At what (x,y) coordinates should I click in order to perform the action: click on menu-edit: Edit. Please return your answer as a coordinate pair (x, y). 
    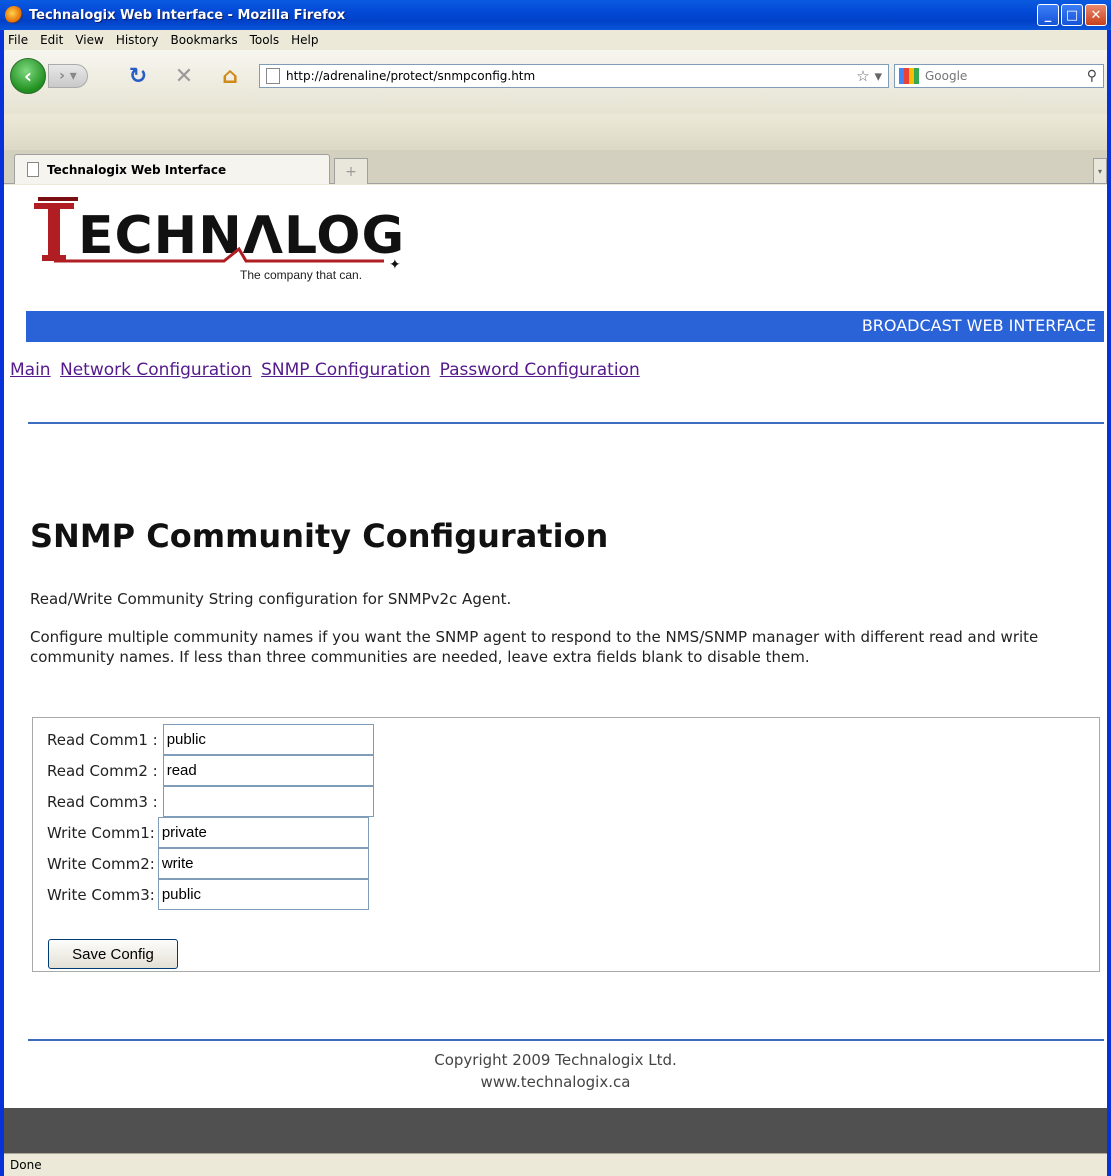
    Looking at the image, I should click on (51, 40).